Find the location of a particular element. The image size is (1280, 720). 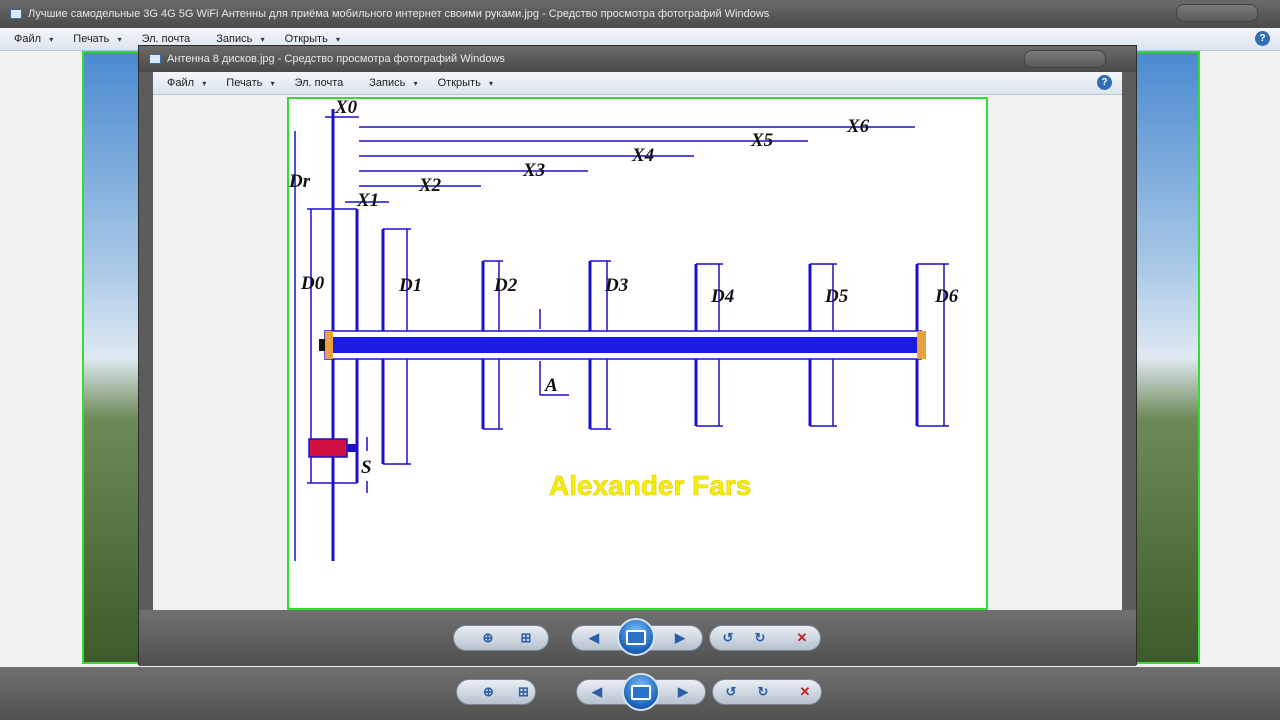

back-edit-group: ↺ ↻ ✕ is located at coordinates (767, 692).